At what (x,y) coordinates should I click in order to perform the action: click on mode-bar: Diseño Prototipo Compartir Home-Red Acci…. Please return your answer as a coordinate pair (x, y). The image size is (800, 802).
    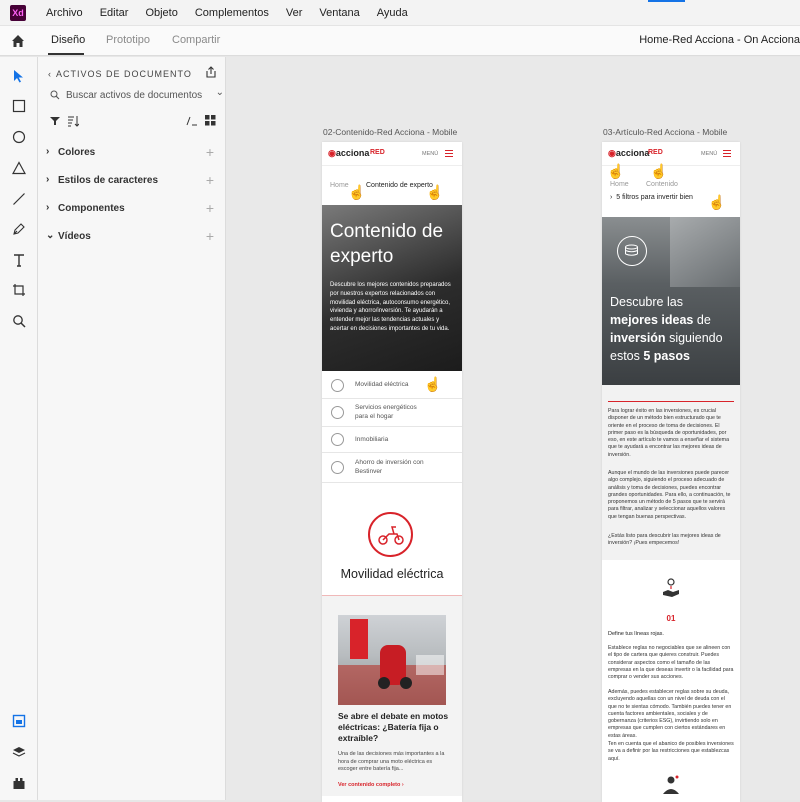
    Looking at the image, I should click on (400, 41).